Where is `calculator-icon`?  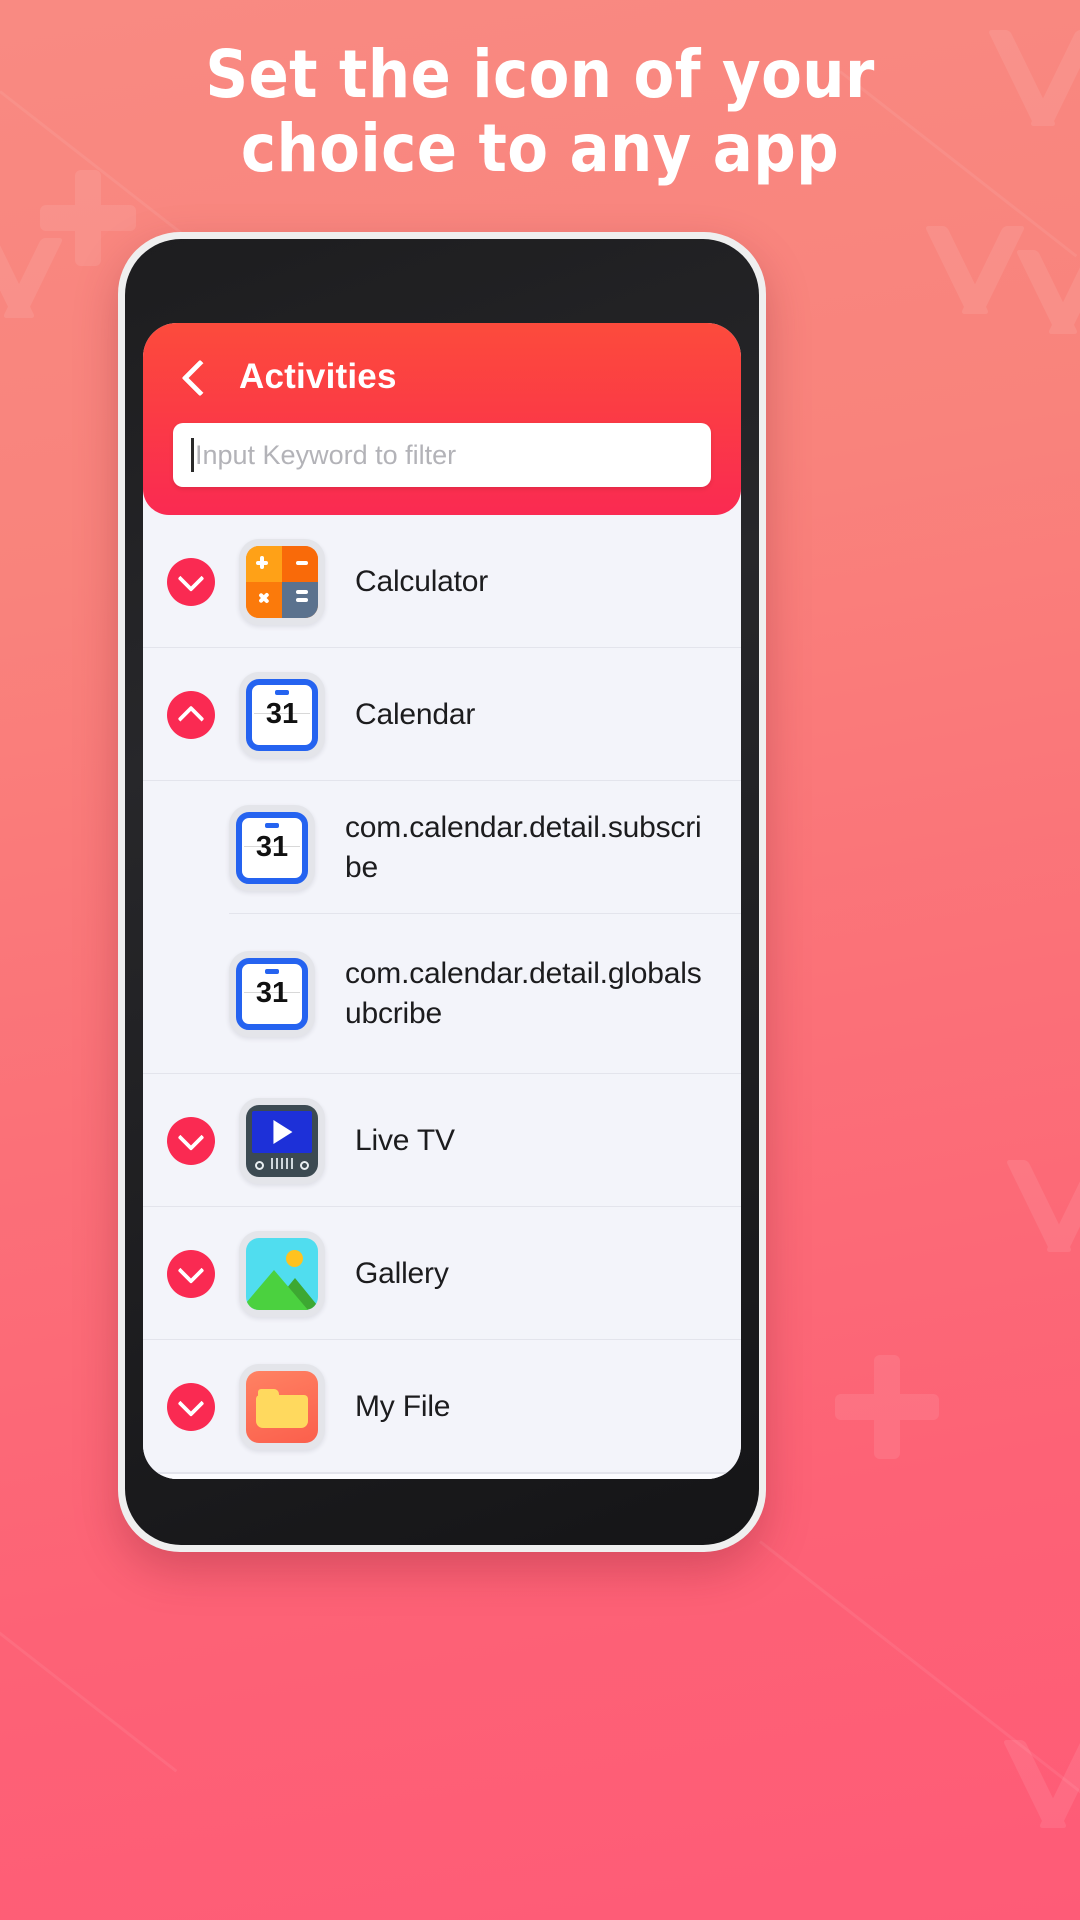
calculator-icon is located at coordinates (282, 581).